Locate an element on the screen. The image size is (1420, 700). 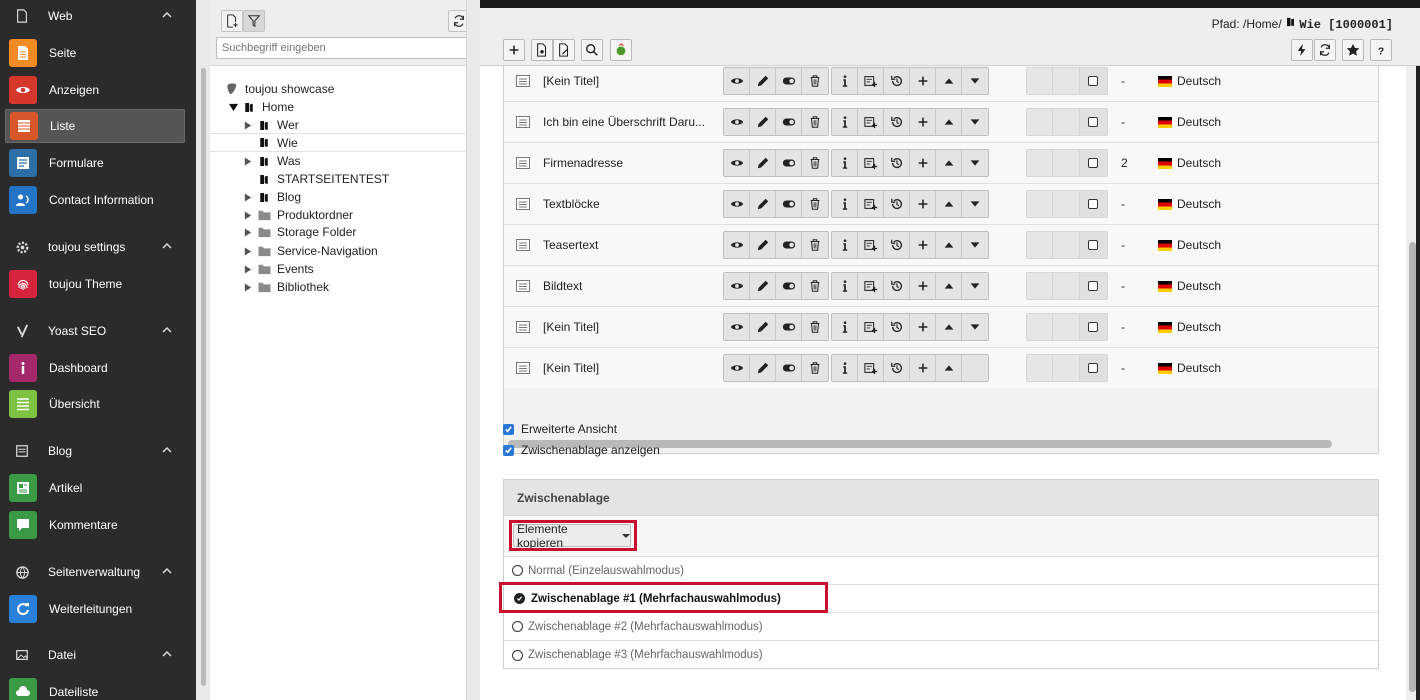
module-item-dashboard: Dashboard is located at coordinates (95, 368).